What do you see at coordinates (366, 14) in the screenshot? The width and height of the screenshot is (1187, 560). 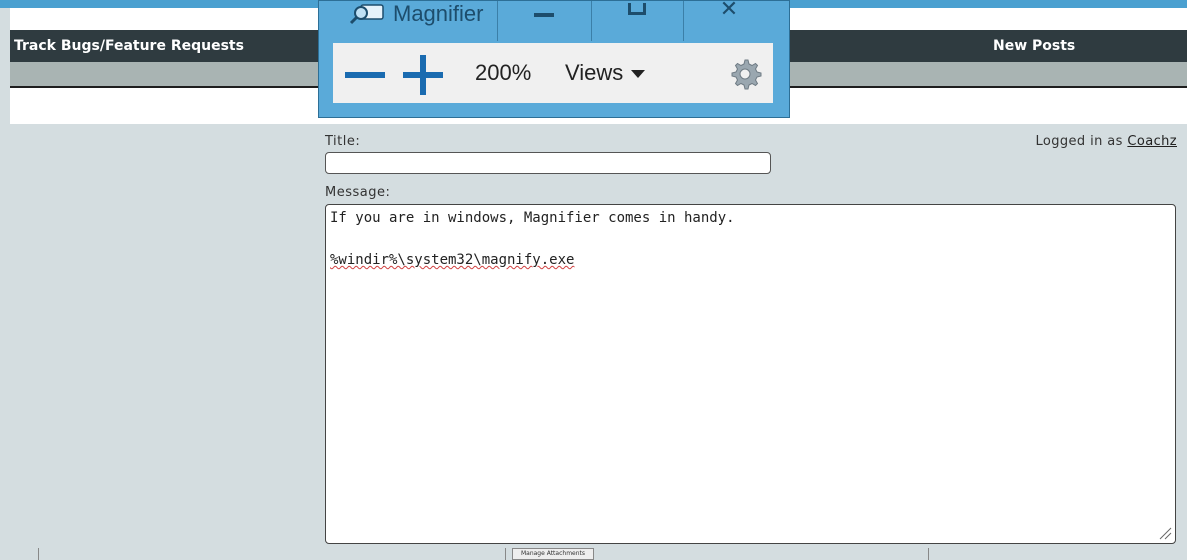 I see `magnifier-icon` at bounding box center [366, 14].